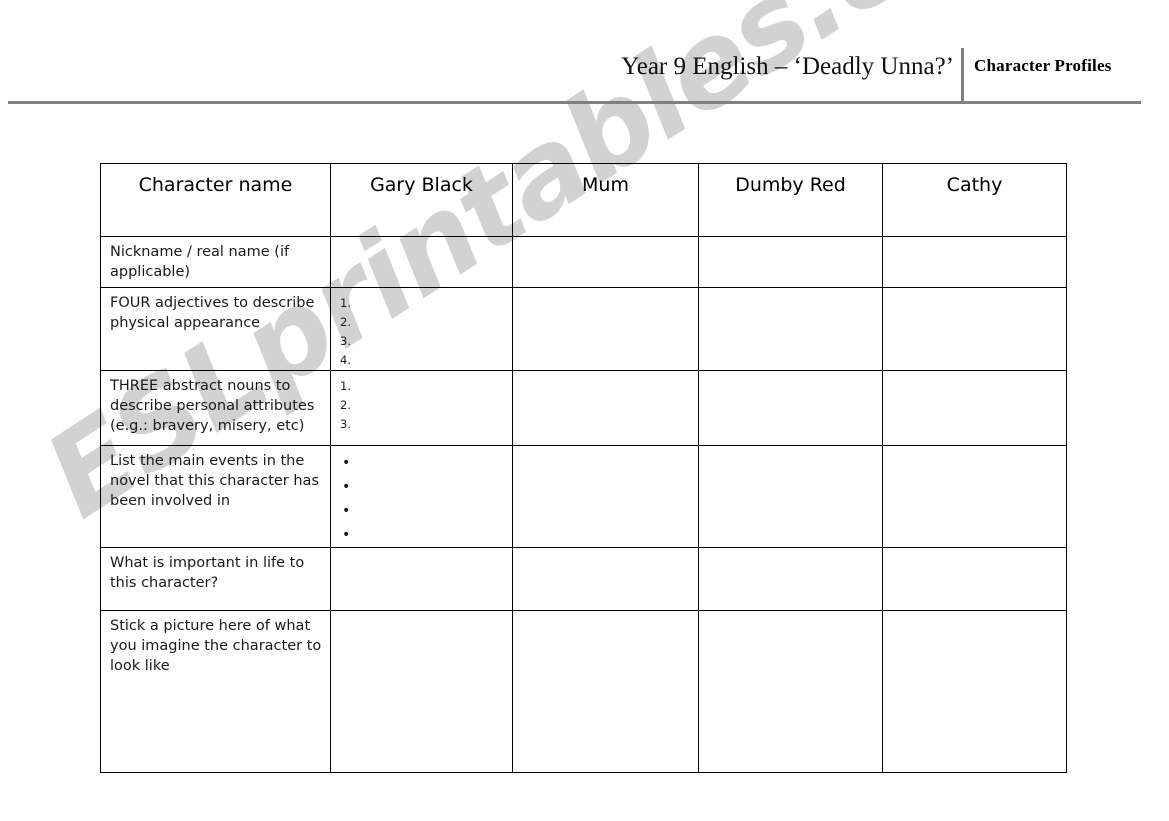 The height and width of the screenshot is (821, 1169). I want to click on cell-important-cathy, so click(974, 579).